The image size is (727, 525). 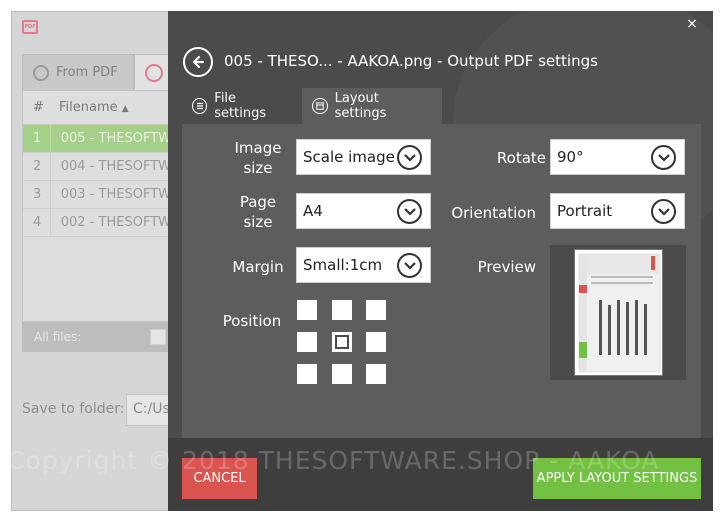 What do you see at coordinates (258, 212) in the screenshot?
I see `page-size-label: Page size` at bounding box center [258, 212].